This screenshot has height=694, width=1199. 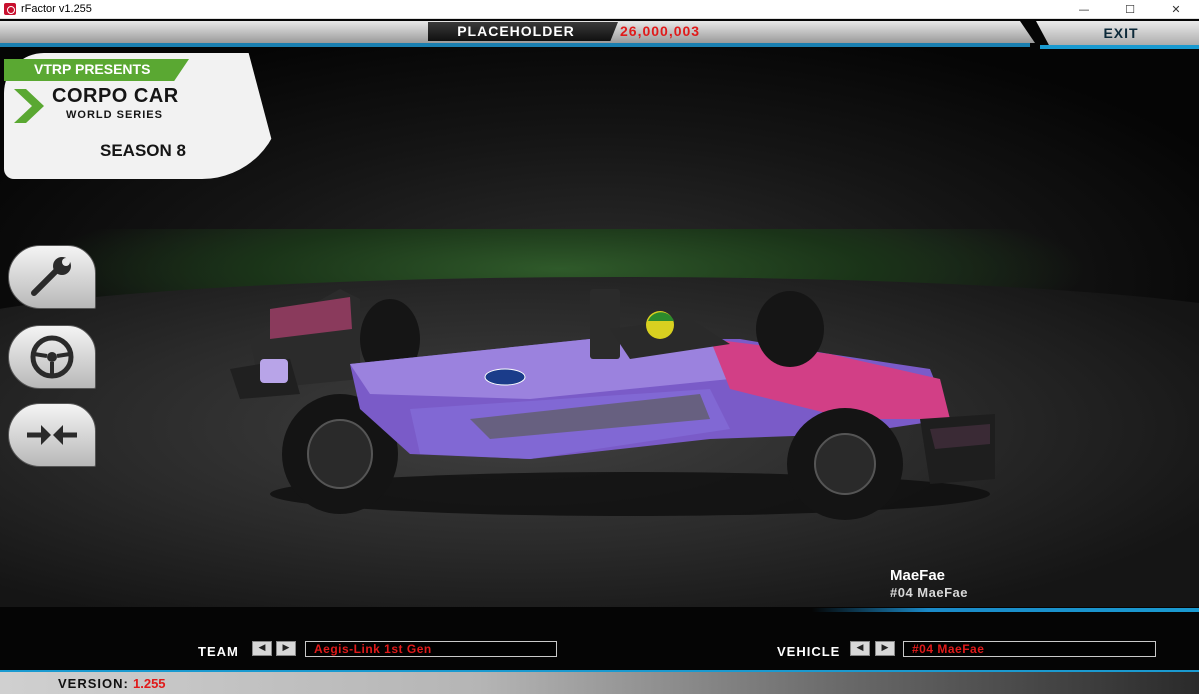 I want to click on exit-button: EXIT, so click(x=1121, y=33).